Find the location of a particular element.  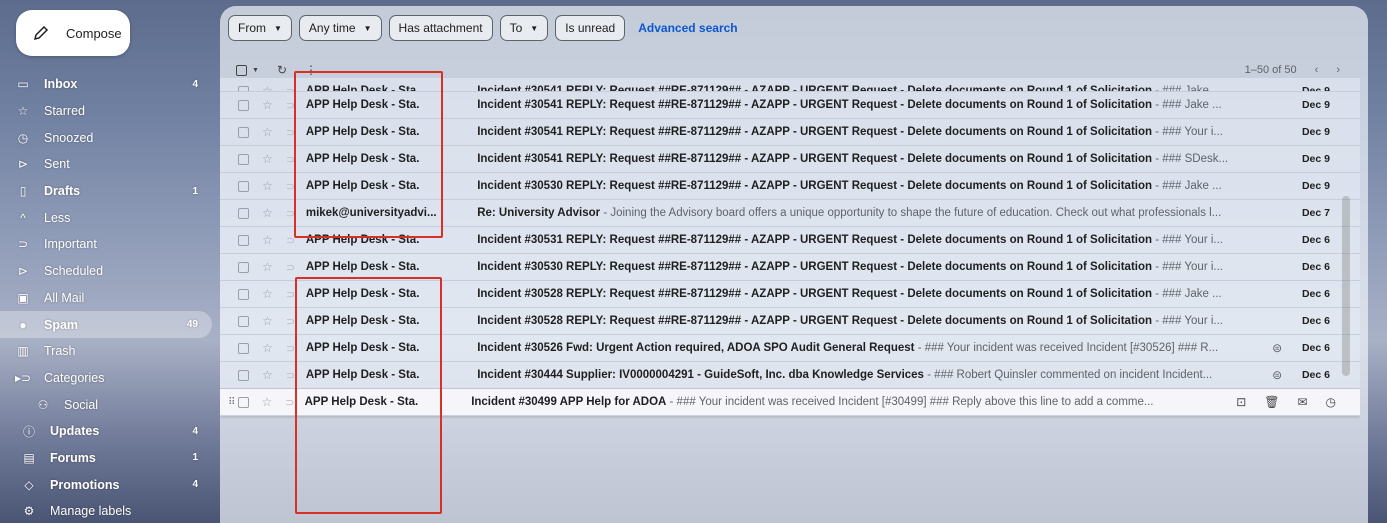

compose-label: Compose is located at coordinates (94, 33).